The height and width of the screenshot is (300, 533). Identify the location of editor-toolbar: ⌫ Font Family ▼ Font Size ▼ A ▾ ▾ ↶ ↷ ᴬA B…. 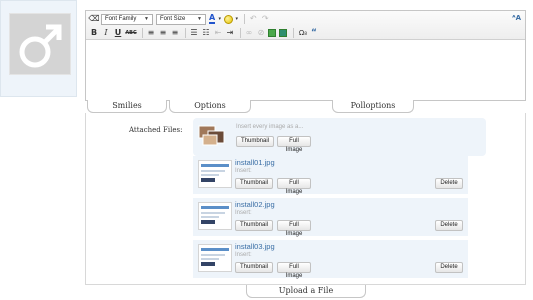
(305, 25).